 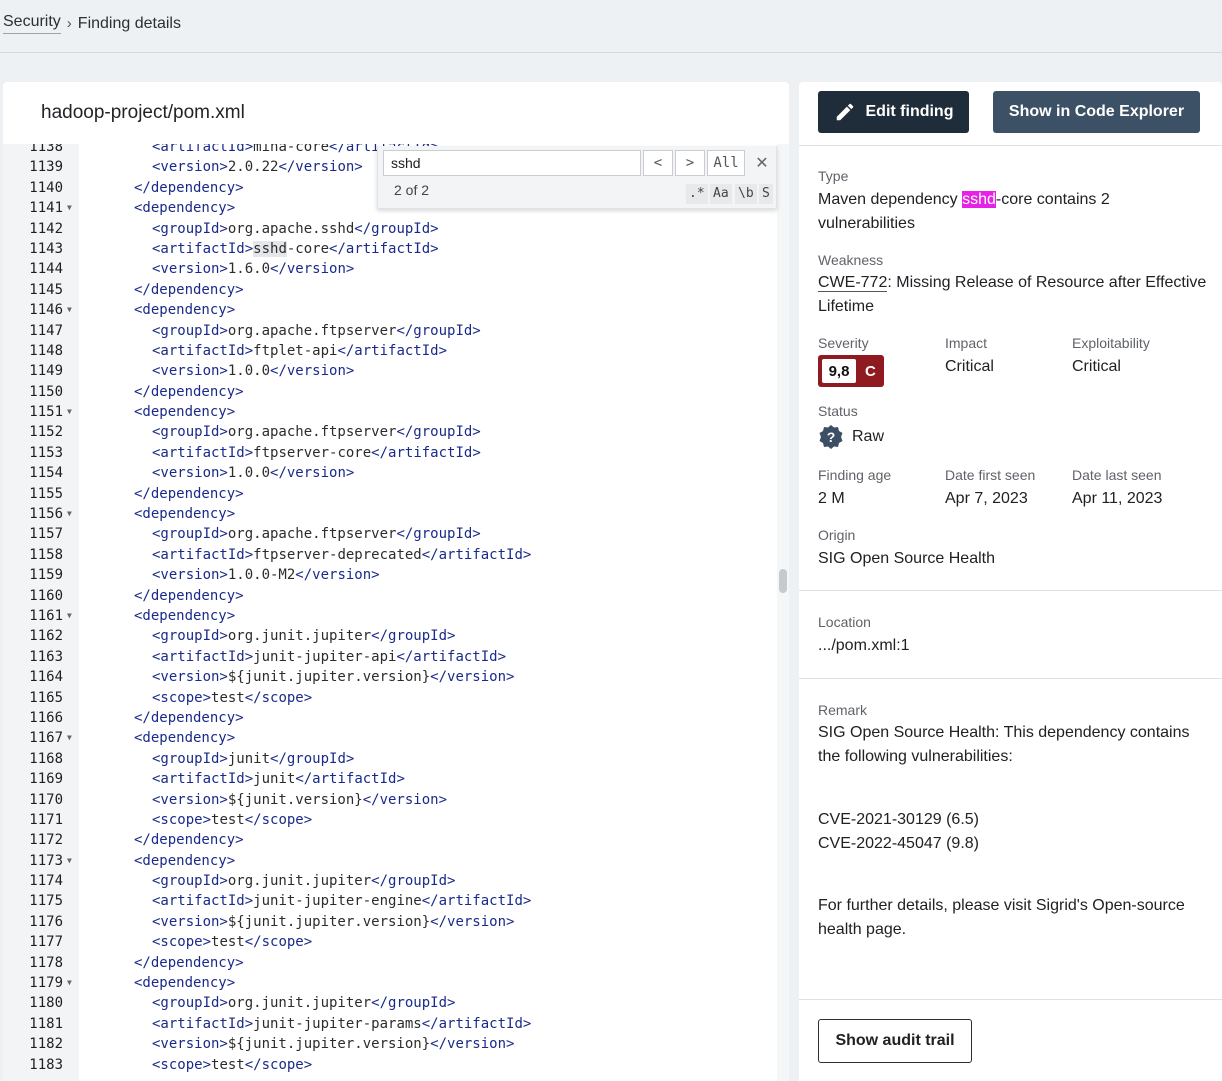 I want to click on code-line: 1180 <groupId>org.junit.jupiter</groupId>, so click(x=390, y=1003).